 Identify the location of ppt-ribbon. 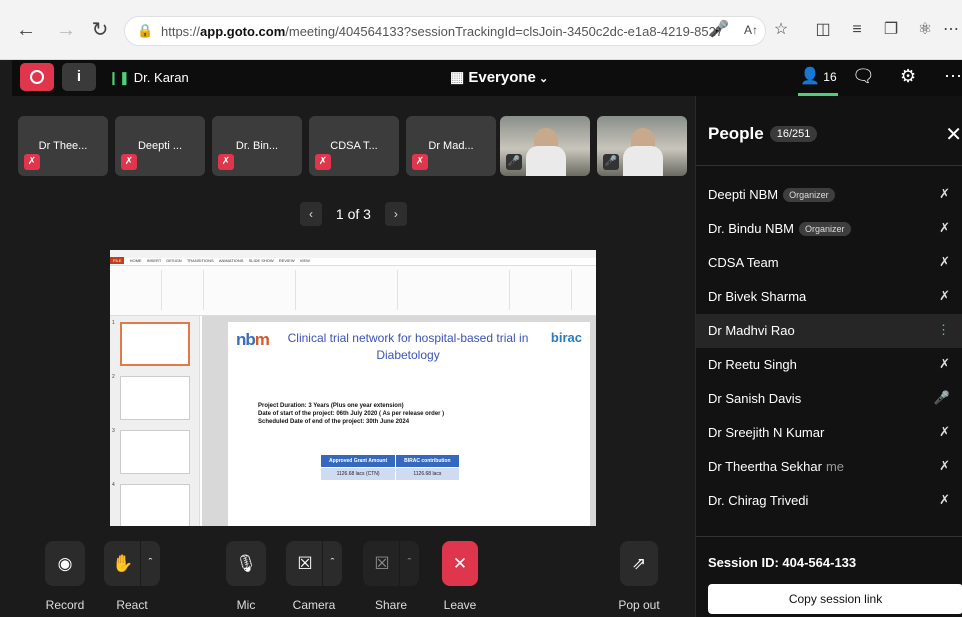
(353, 291).